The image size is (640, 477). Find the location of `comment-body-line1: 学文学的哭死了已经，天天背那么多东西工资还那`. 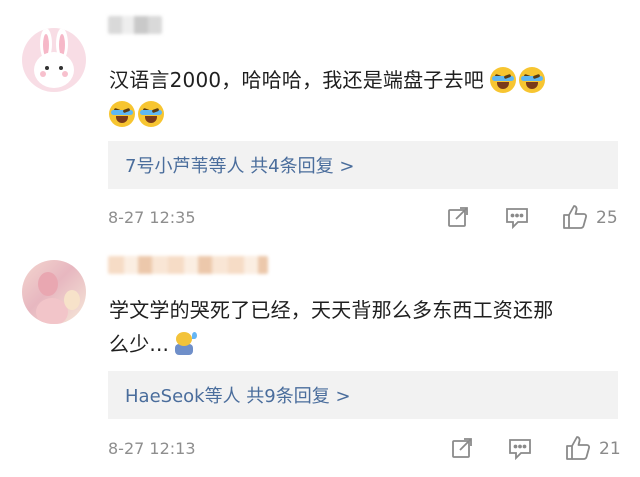

comment-body-line1: 学文学的哭死了已经，天天背那么多东西工资还那 is located at coordinates (331, 310).